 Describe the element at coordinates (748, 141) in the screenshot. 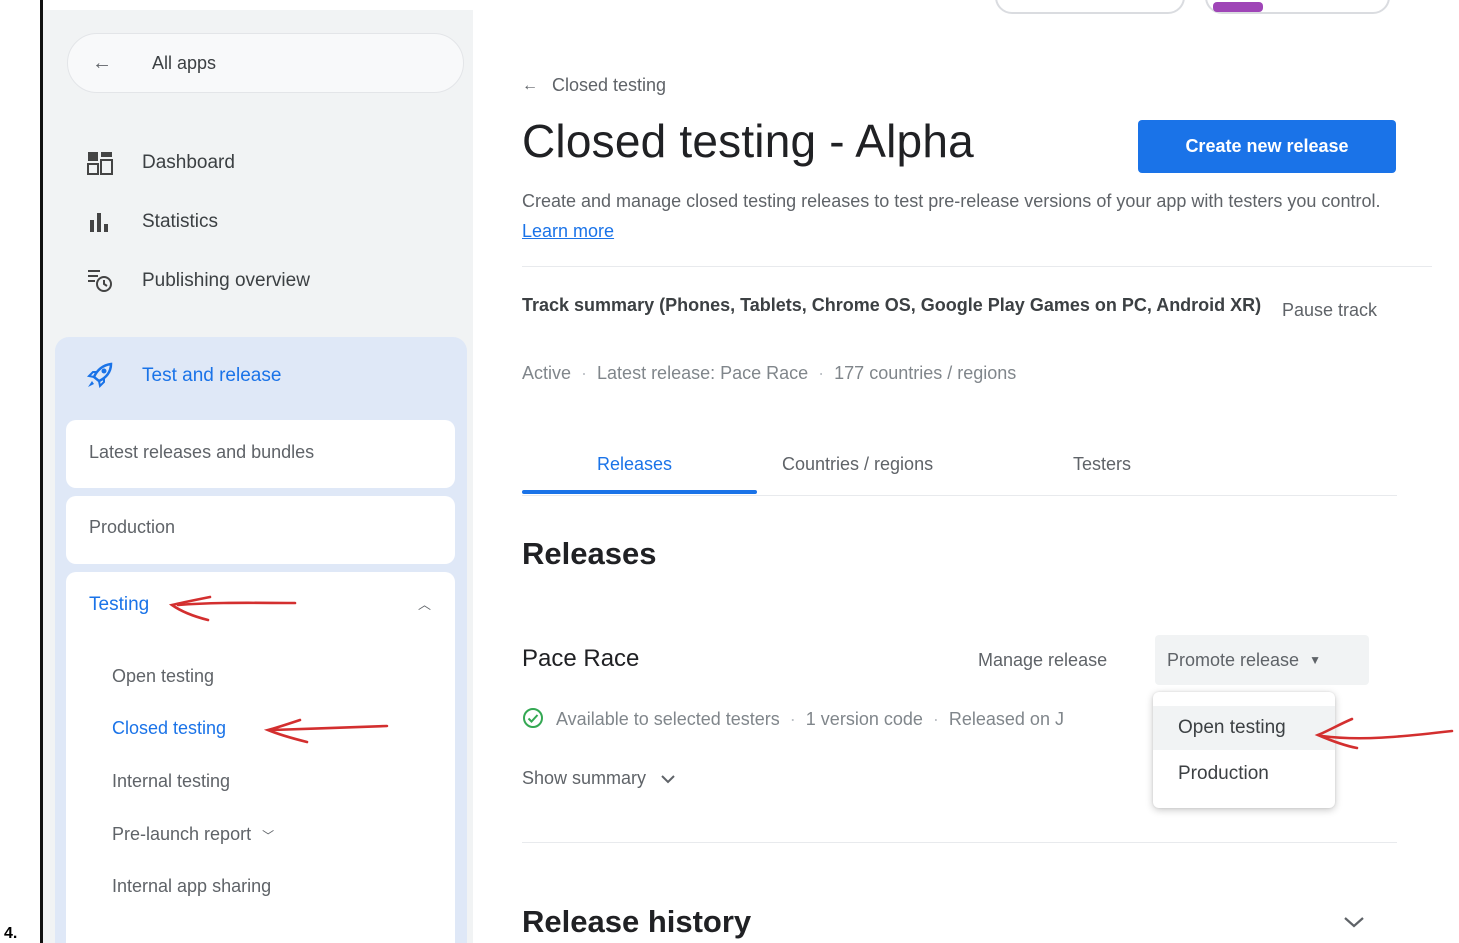

I see `page-title: Closed testing - Alpha` at that location.